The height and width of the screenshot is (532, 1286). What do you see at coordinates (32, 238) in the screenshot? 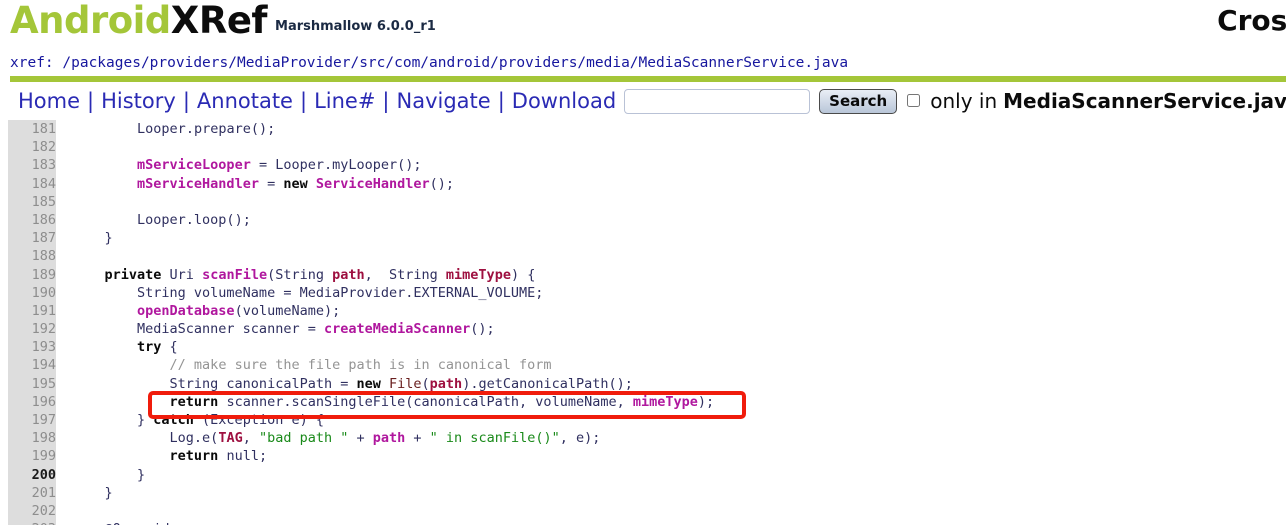
I see `line-number: 187` at bounding box center [32, 238].